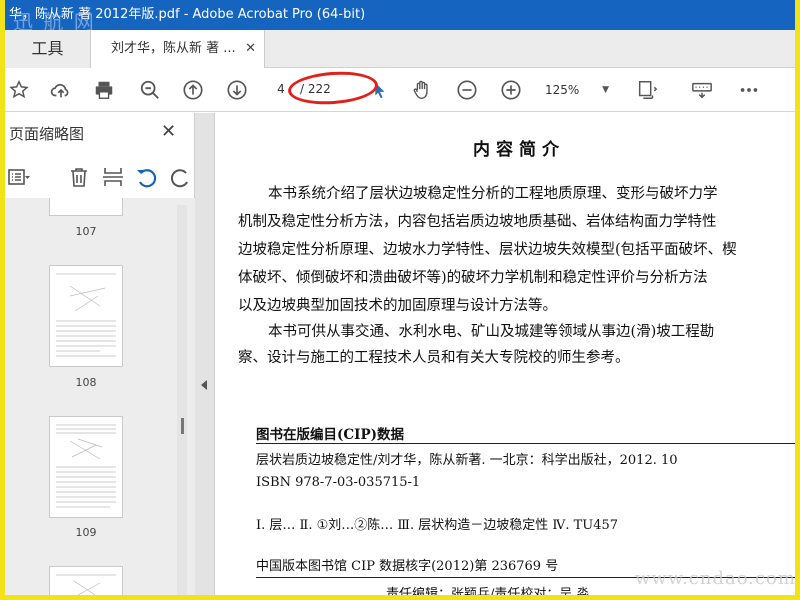 This screenshot has width=800, height=600. I want to click on trash-icon, so click(79, 177).